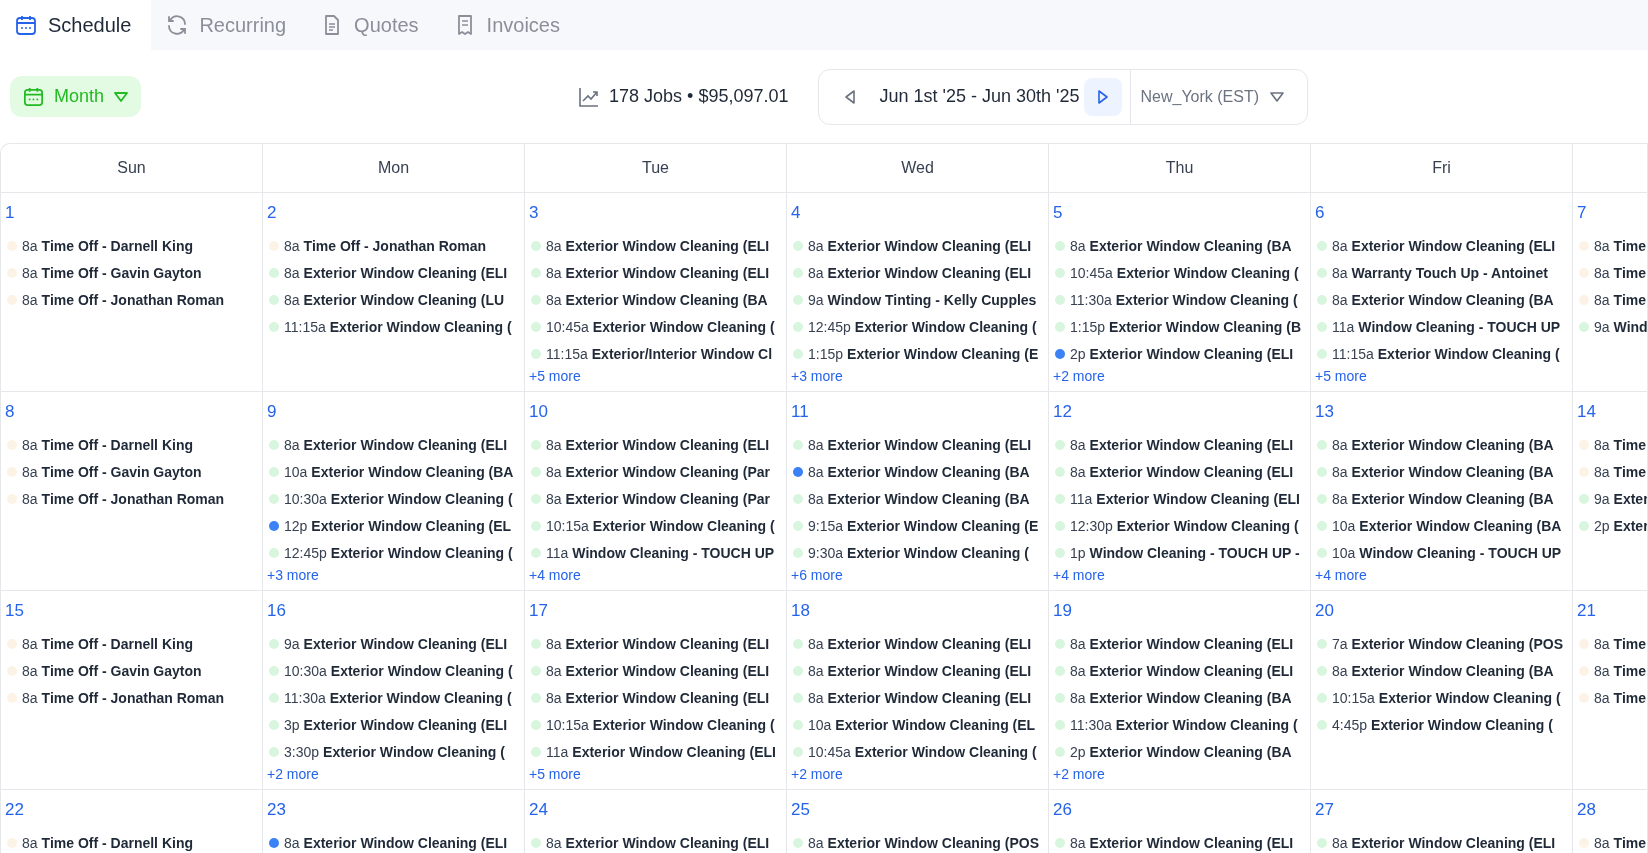 Image resolution: width=1648 pixels, height=853 pixels. What do you see at coordinates (1062, 412) in the screenshot?
I see `day-number: 12` at bounding box center [1062, 412].